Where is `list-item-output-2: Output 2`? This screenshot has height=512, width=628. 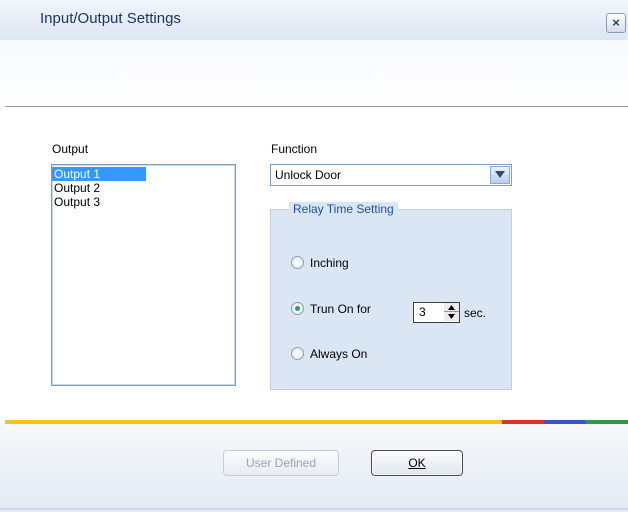 list-item-output-2: Output 2 is located at coordinates (143, 188).